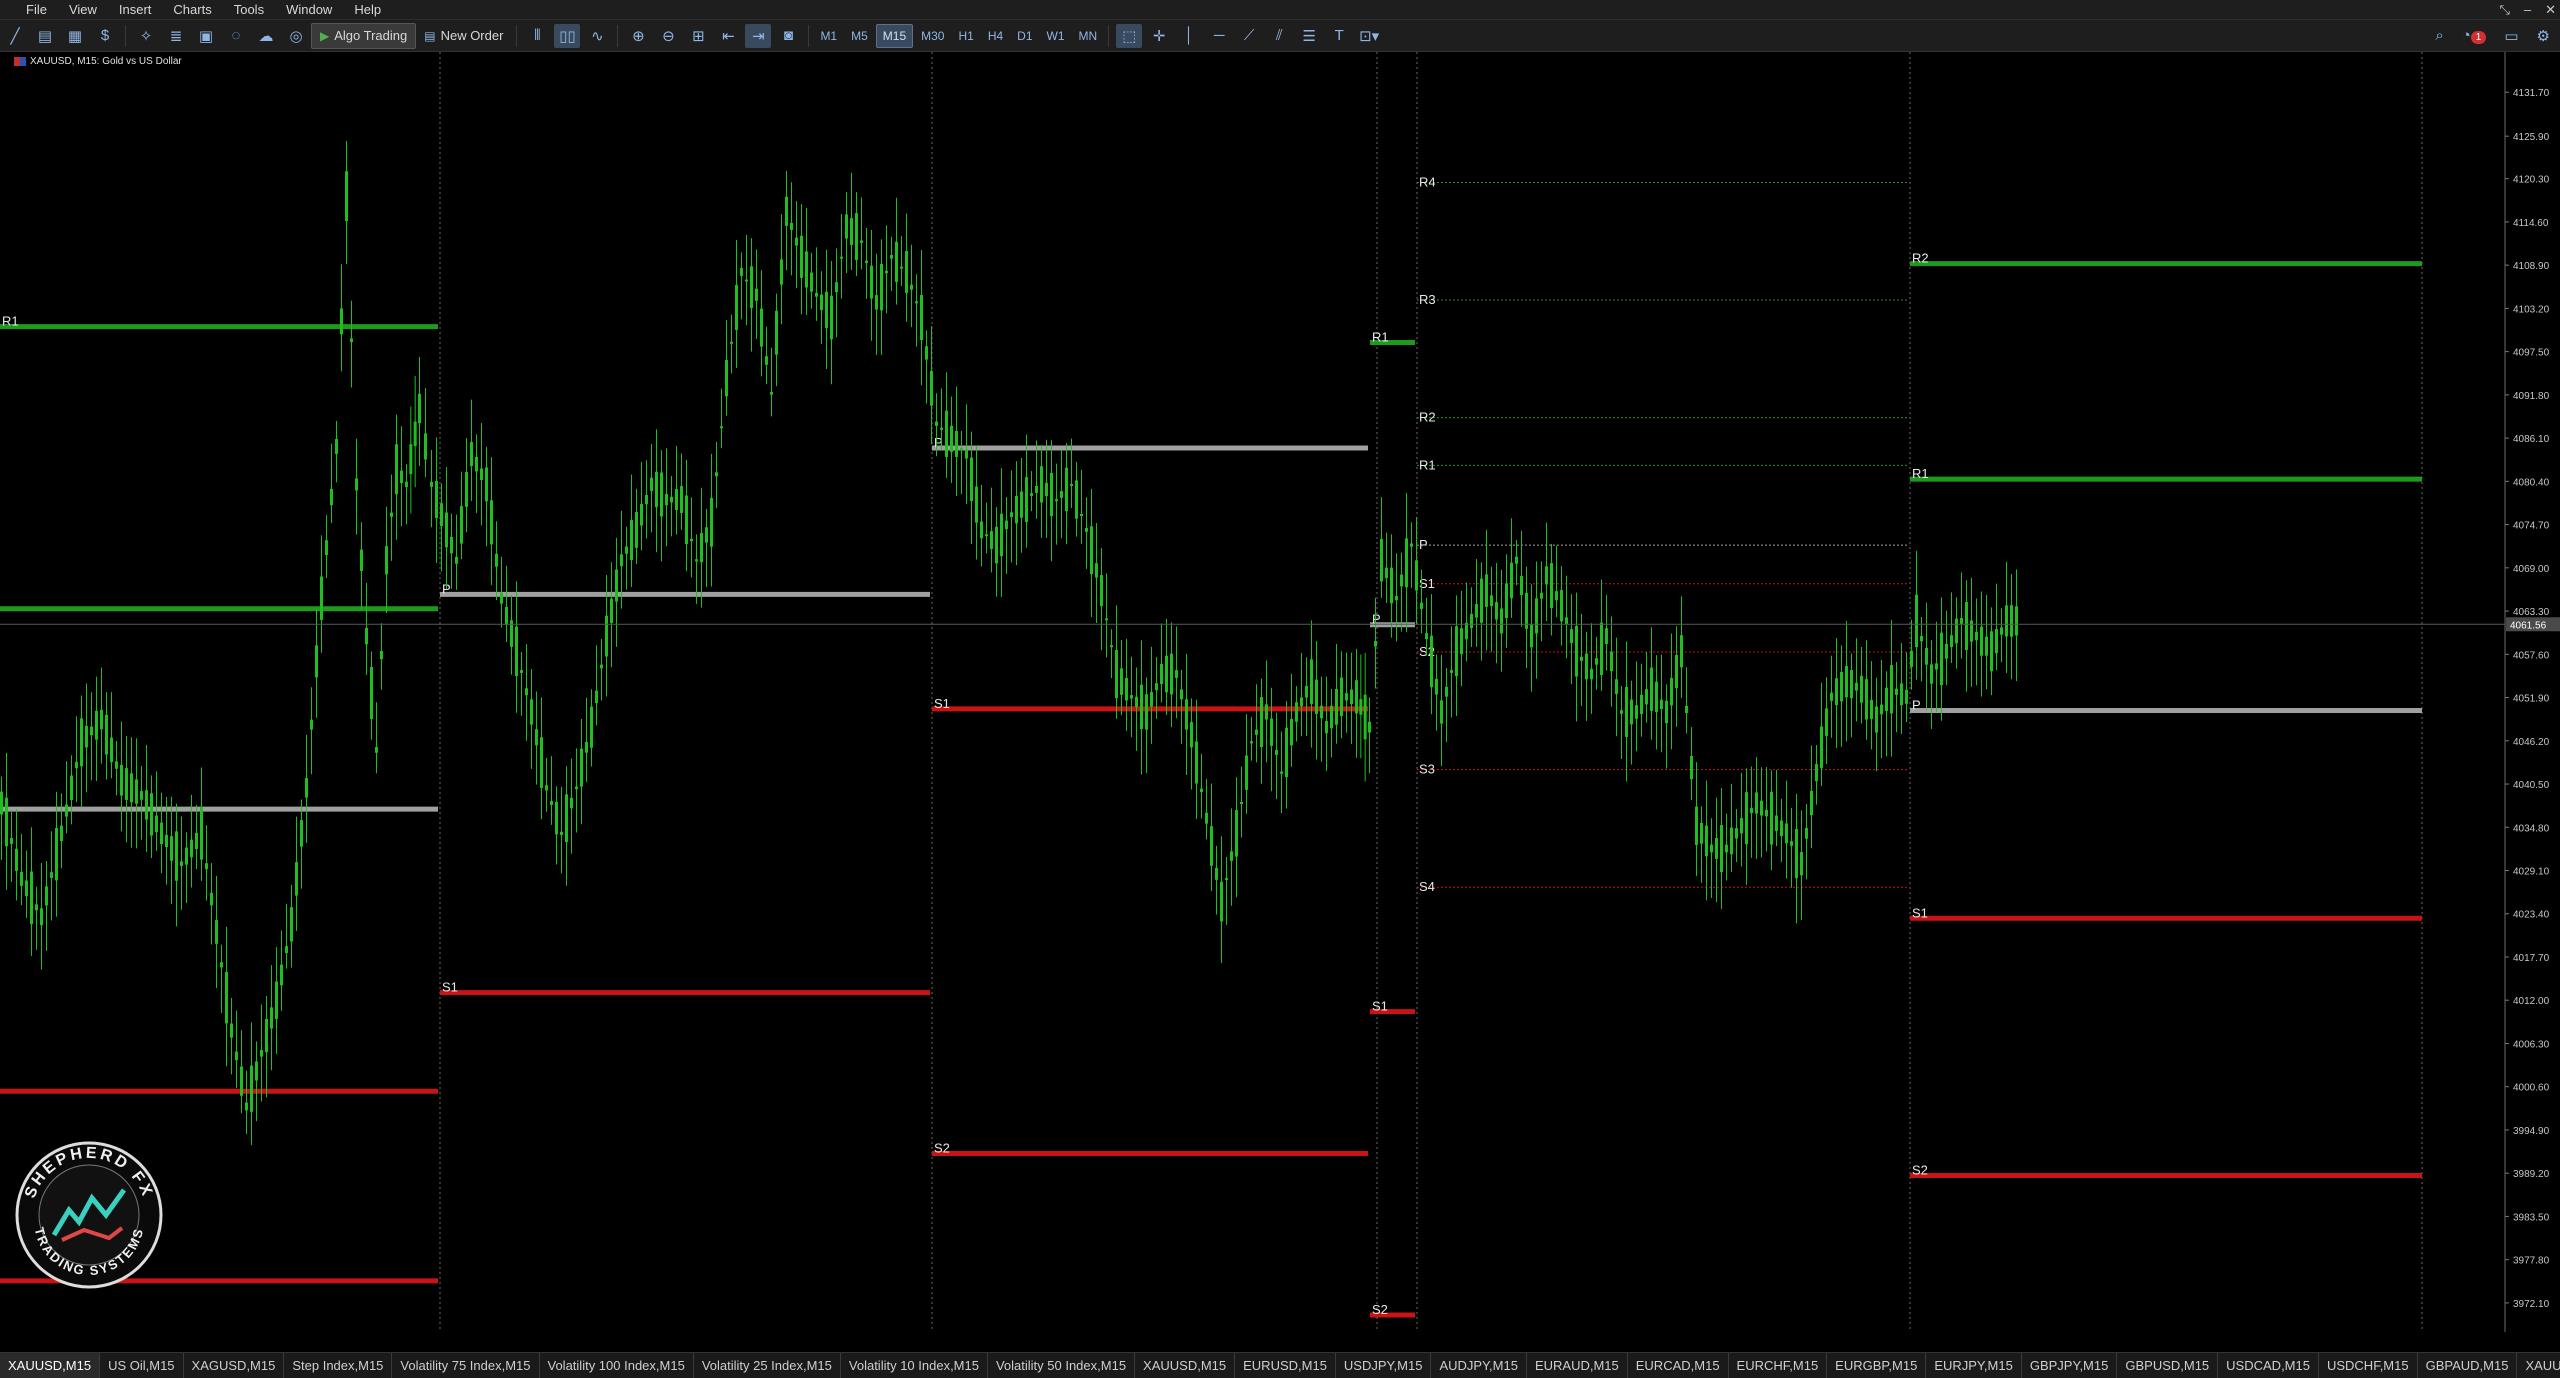 This screenshot has width=2560, height=1378. I want to click on minimize-icon: –, so click(2527, 9).